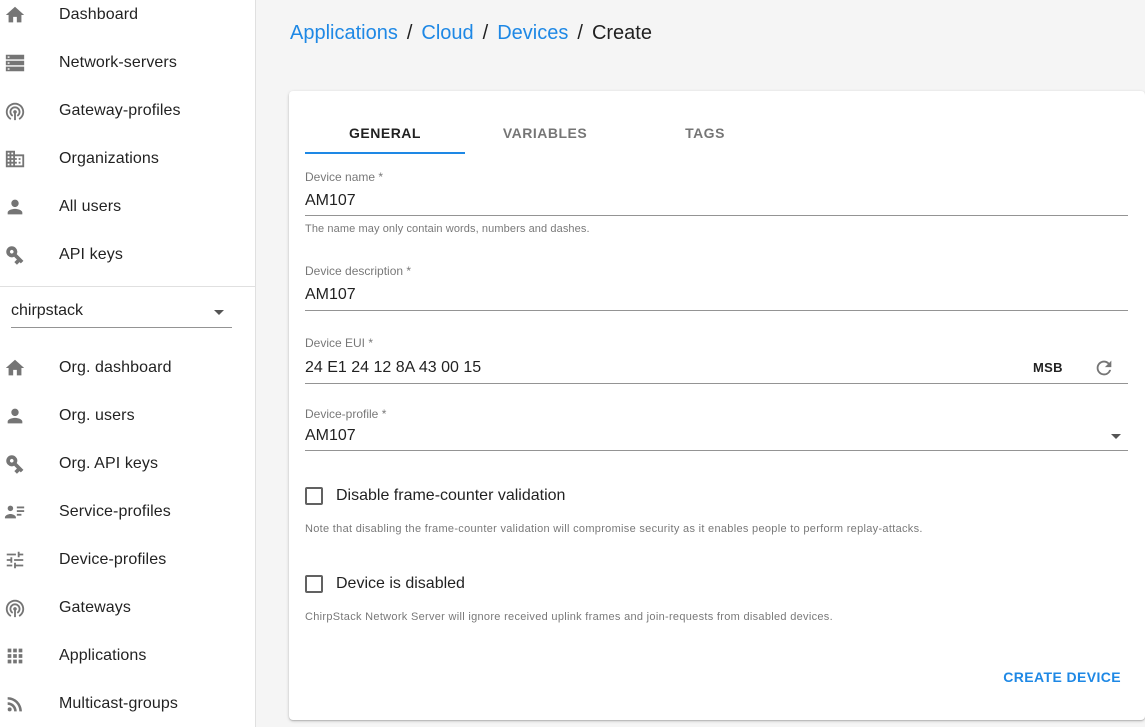  What do you see at coordinates (113, 559) in the screenshot?
I see `sidebar-item-label: Device-profiles` at bounding box center [113, 559].